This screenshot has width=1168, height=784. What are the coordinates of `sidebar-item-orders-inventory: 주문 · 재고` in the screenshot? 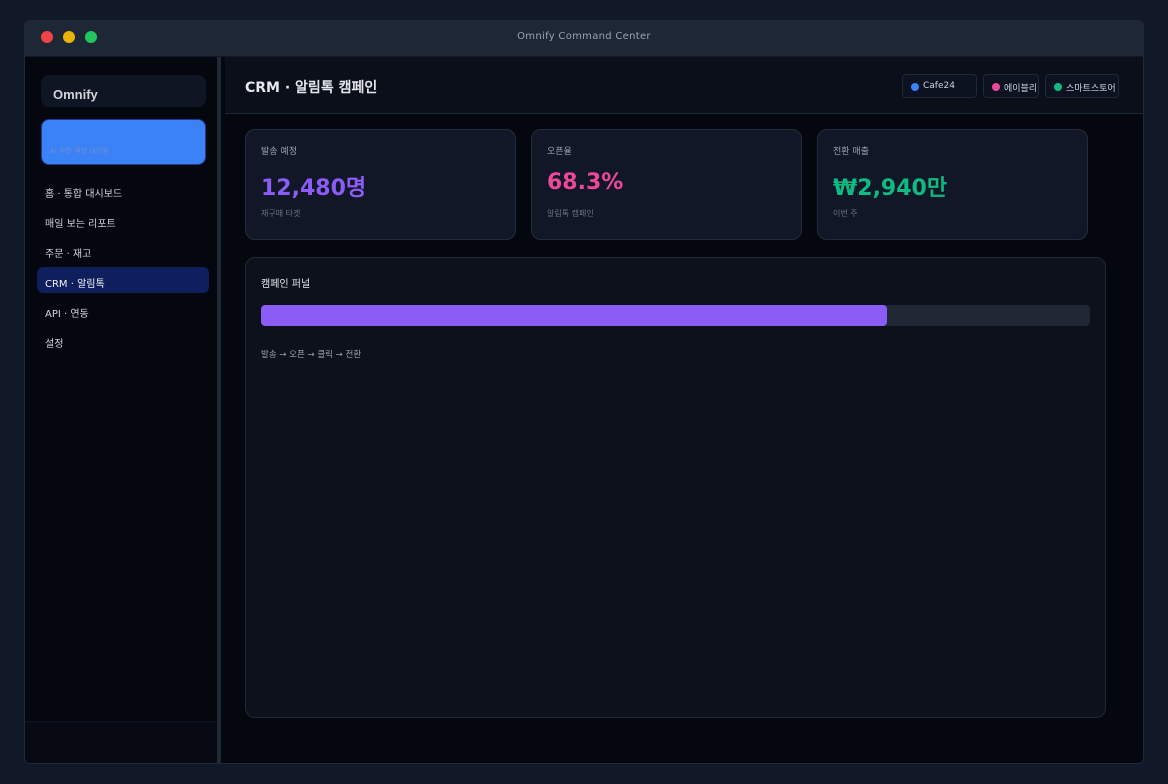 It's located at (123, 250).